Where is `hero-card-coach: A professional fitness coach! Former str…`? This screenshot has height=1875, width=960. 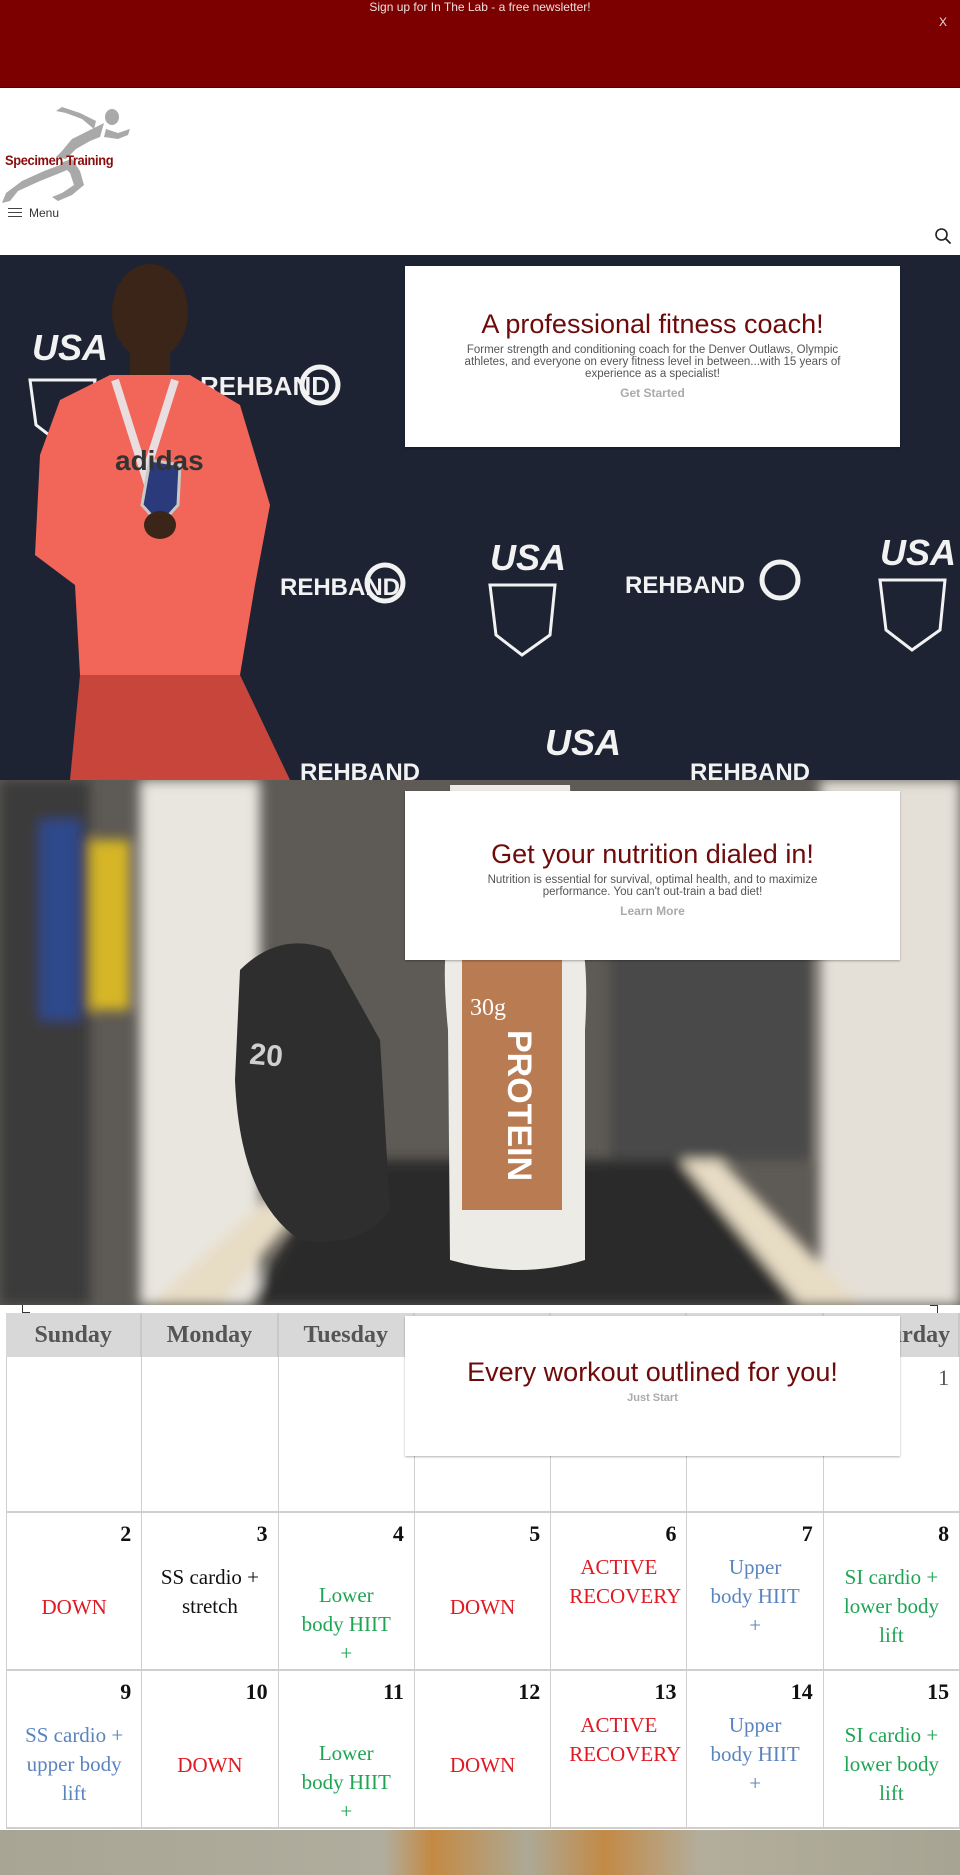 hero-card-coach: A professional fitness coach! Former str… is located at coordinates (652, 356).